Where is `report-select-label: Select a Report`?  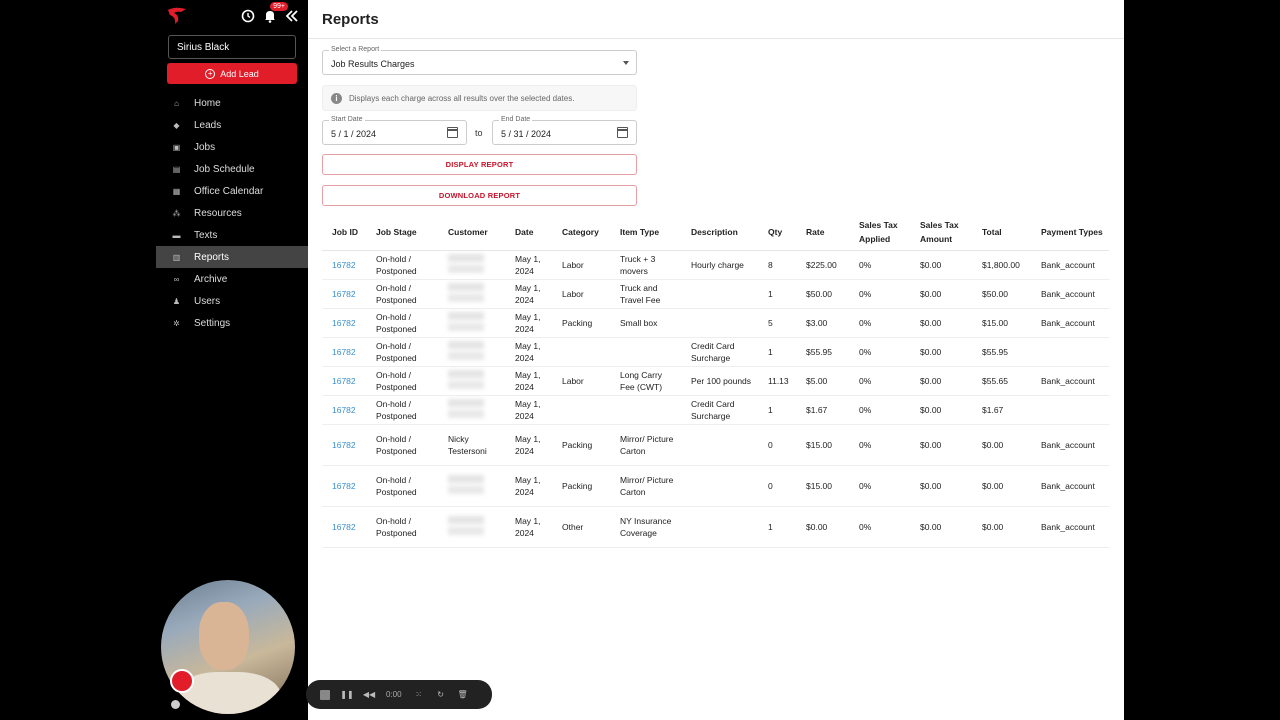
report-select-label: Select a Report is located at coordinates (355, 49).